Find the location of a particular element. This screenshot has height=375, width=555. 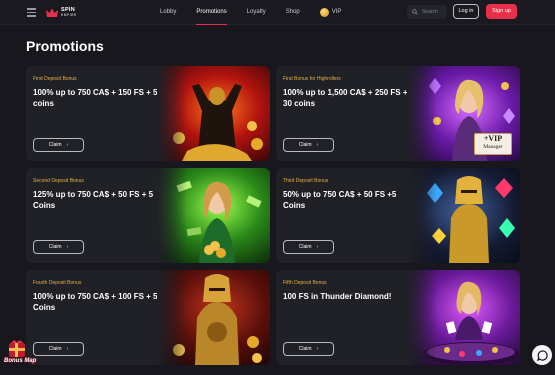

armored-knight-image is located at coordinates (213, 317).